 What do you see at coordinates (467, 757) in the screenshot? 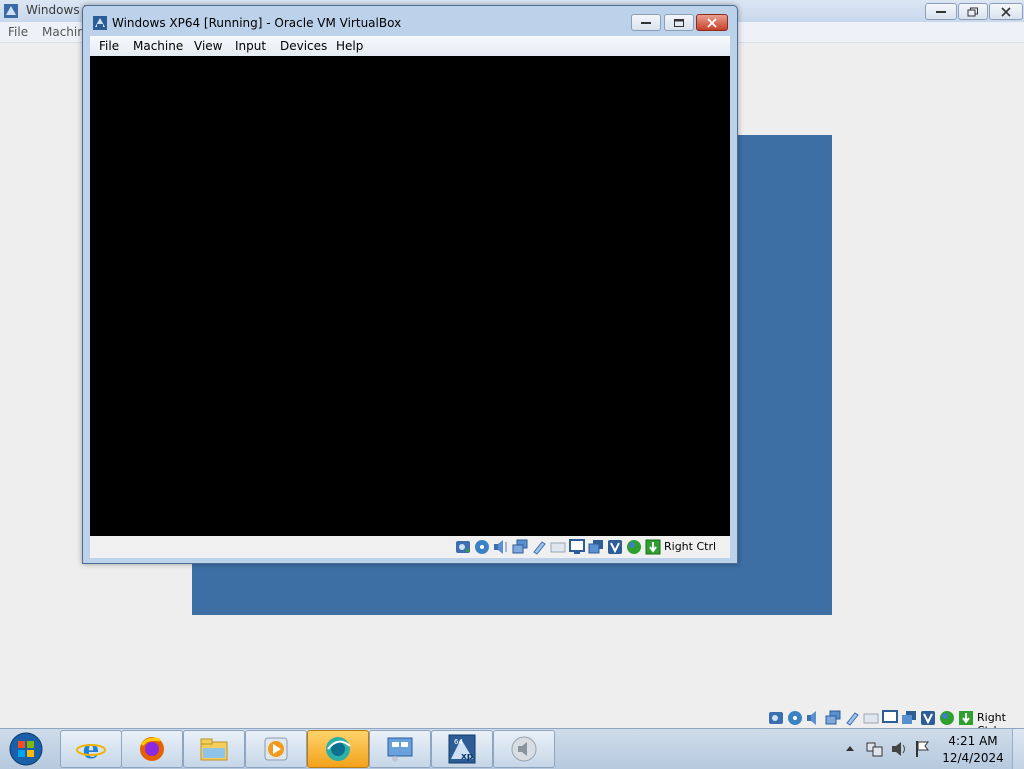
I see `svg-text: xp` at bounding box center [467, 757].